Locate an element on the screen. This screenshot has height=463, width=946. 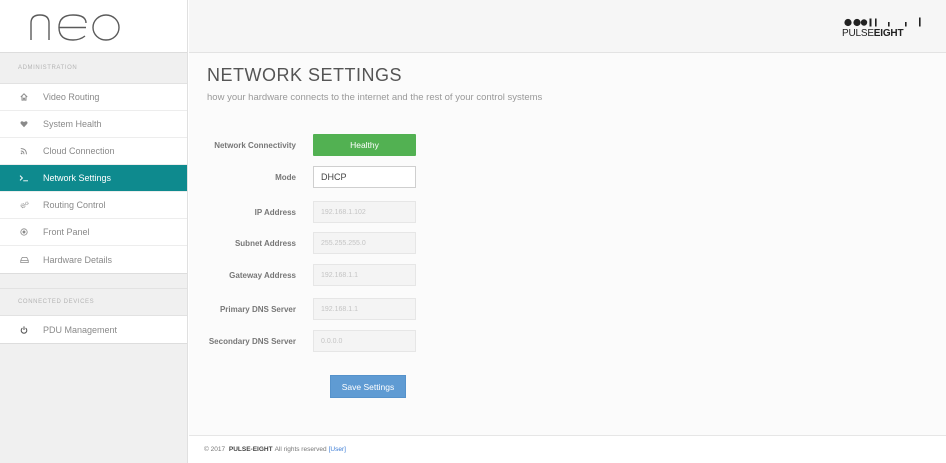
footer-rights: All rights reserved is located at coordinates (300, 449).